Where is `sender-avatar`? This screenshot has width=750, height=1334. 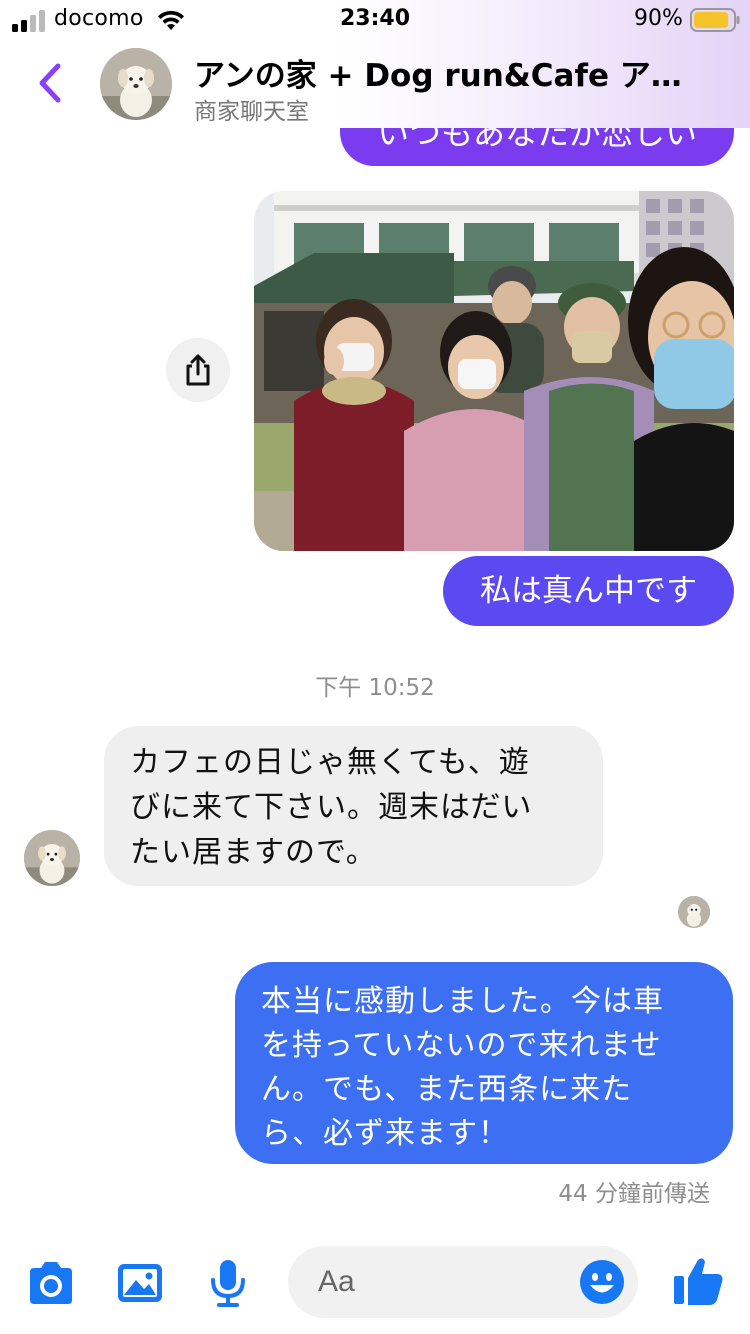
sender-avatar is located at coordinates (52, 858).